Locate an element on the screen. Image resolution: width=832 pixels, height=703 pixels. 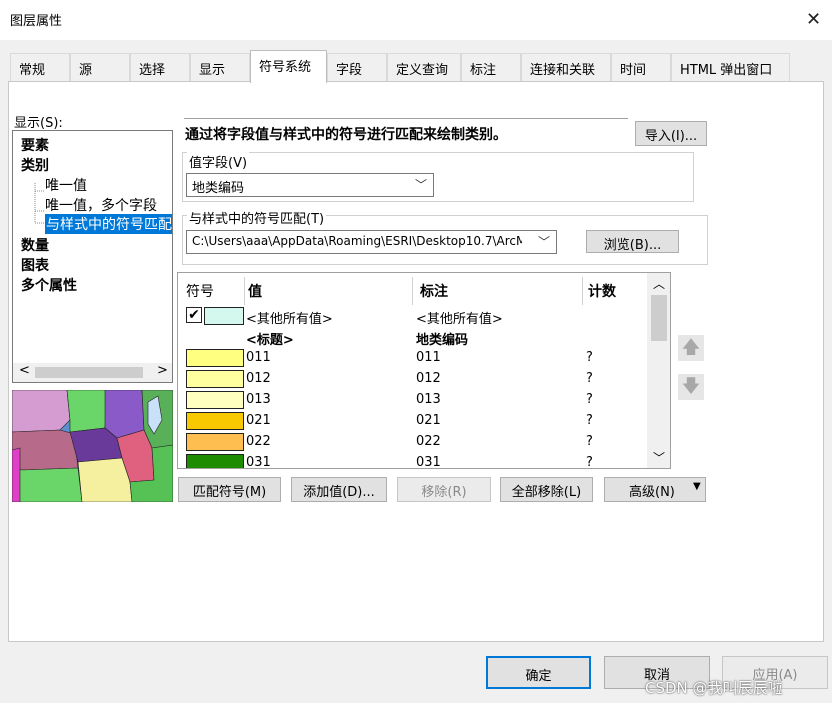
style-match-label: 与样式中的符号匹配(T) is located at coordinates (257, 217).